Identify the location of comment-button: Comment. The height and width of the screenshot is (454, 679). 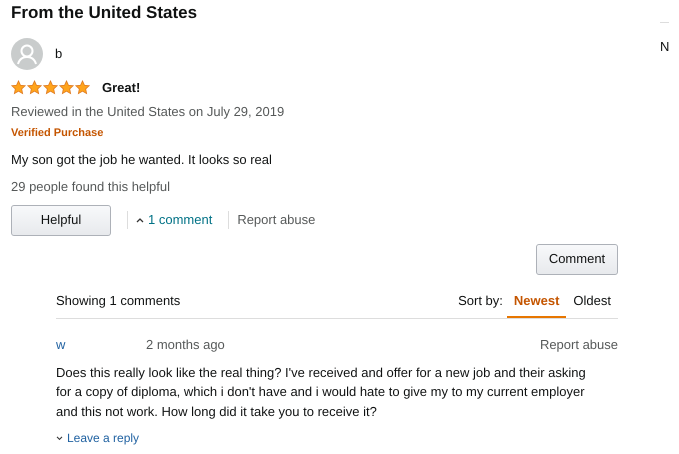
(577, 259).